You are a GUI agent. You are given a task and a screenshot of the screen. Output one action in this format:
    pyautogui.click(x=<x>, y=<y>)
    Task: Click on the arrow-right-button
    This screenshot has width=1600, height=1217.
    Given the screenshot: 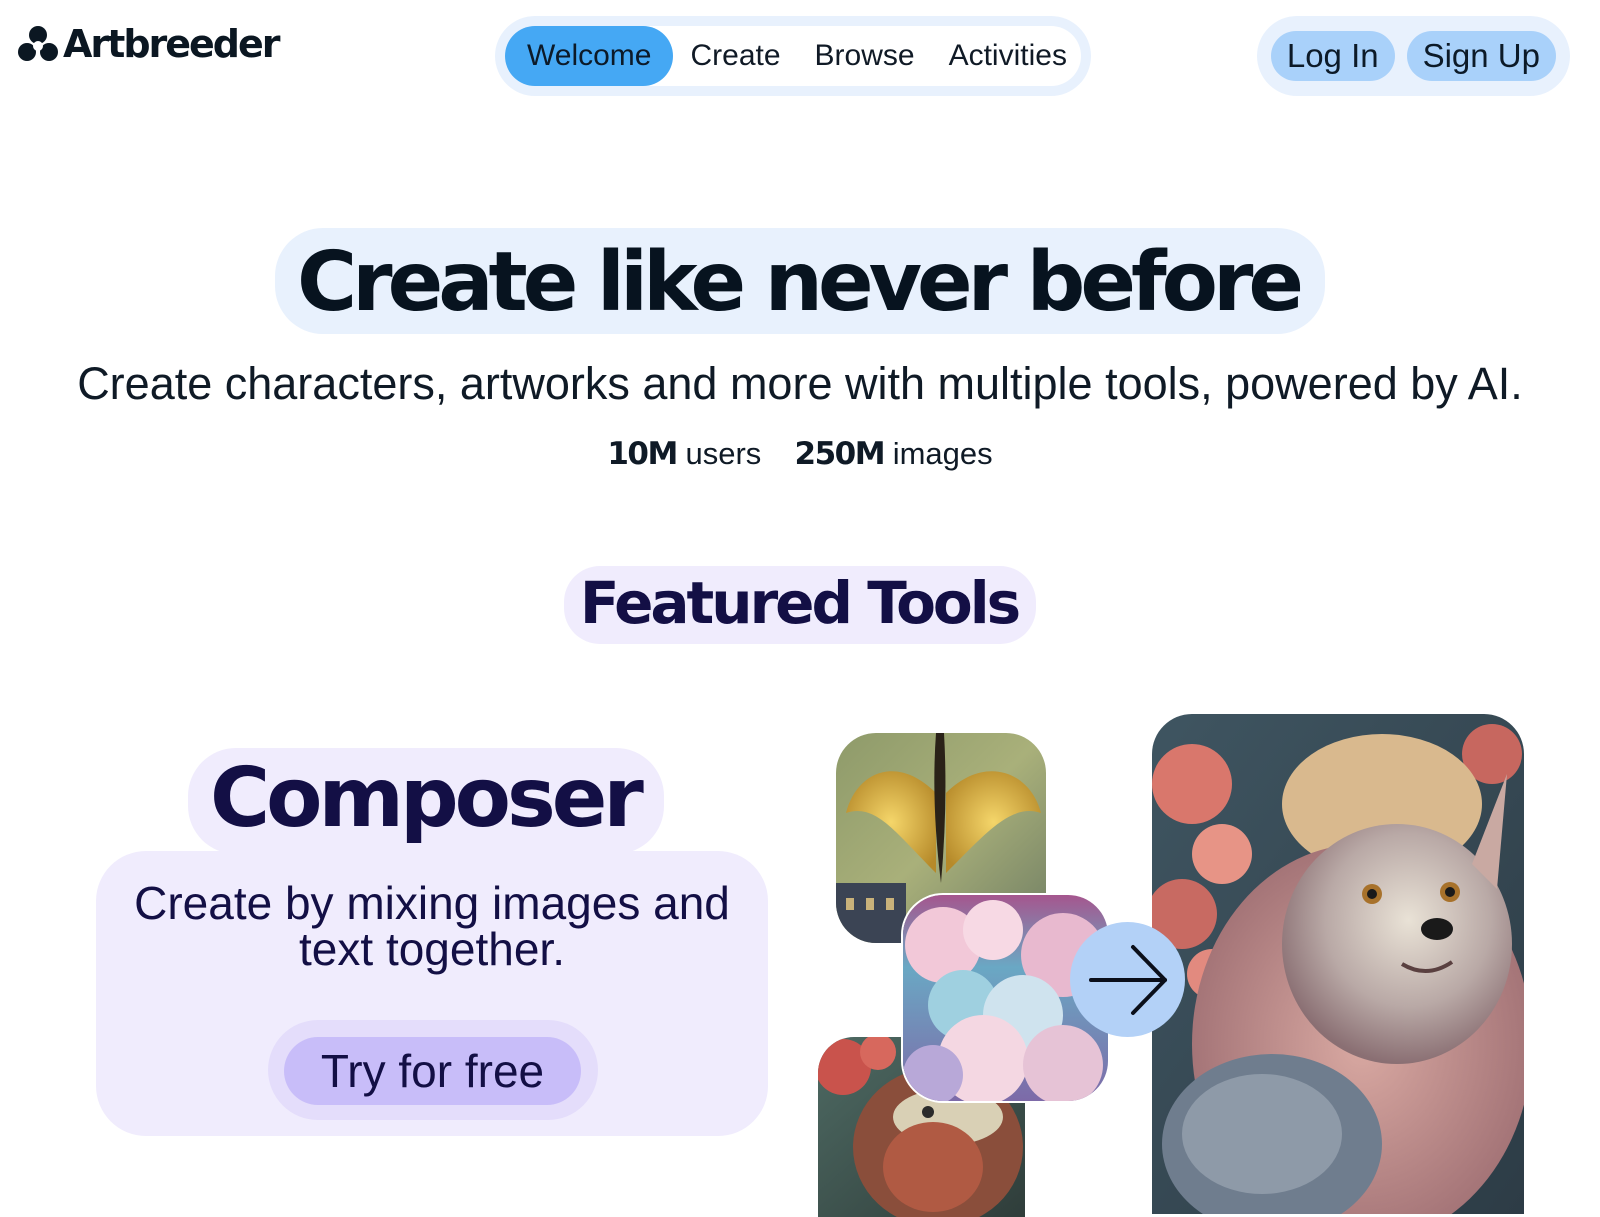 What is the action you would take?
    pyautogui.click(x=1127, y=979)
    